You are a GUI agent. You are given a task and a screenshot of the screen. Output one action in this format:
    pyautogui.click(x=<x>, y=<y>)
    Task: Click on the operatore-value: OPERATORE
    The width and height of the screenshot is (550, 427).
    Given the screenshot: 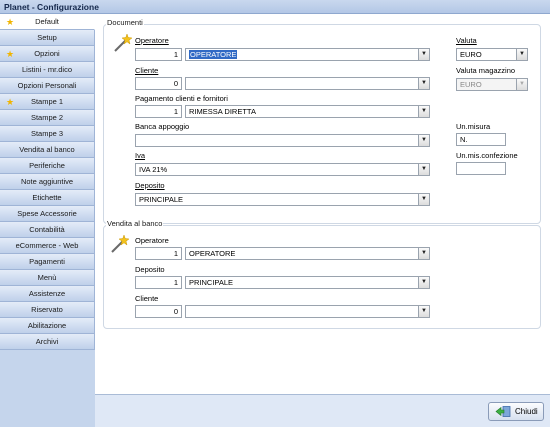 What is the action you would take?
    pyautogui.click(x=213, y=54)
    